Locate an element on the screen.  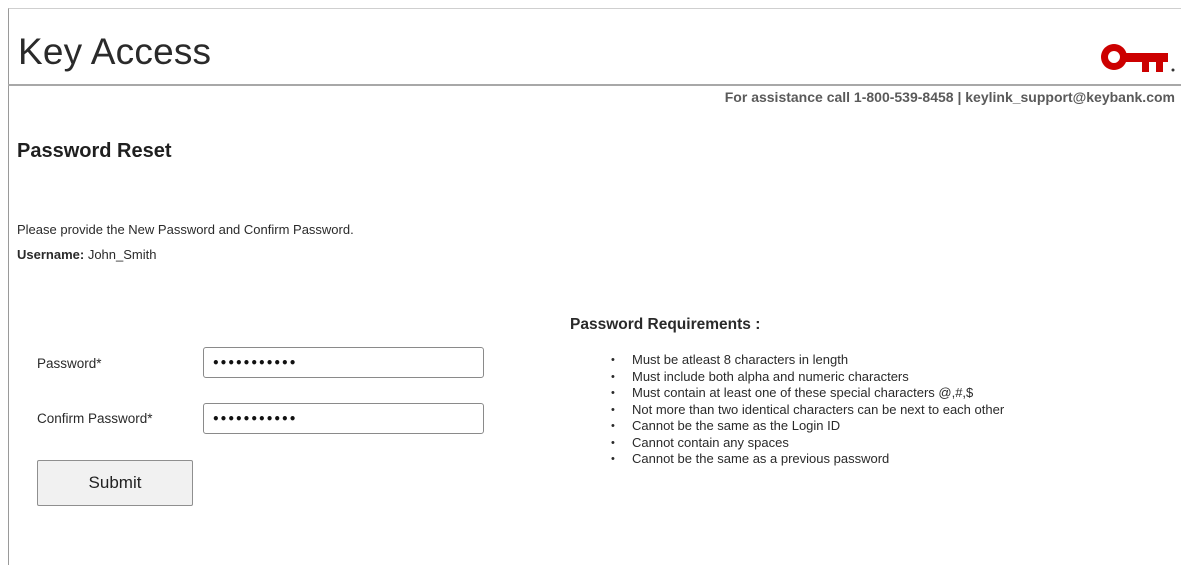
header-divider is located at coordinates (594, 85).